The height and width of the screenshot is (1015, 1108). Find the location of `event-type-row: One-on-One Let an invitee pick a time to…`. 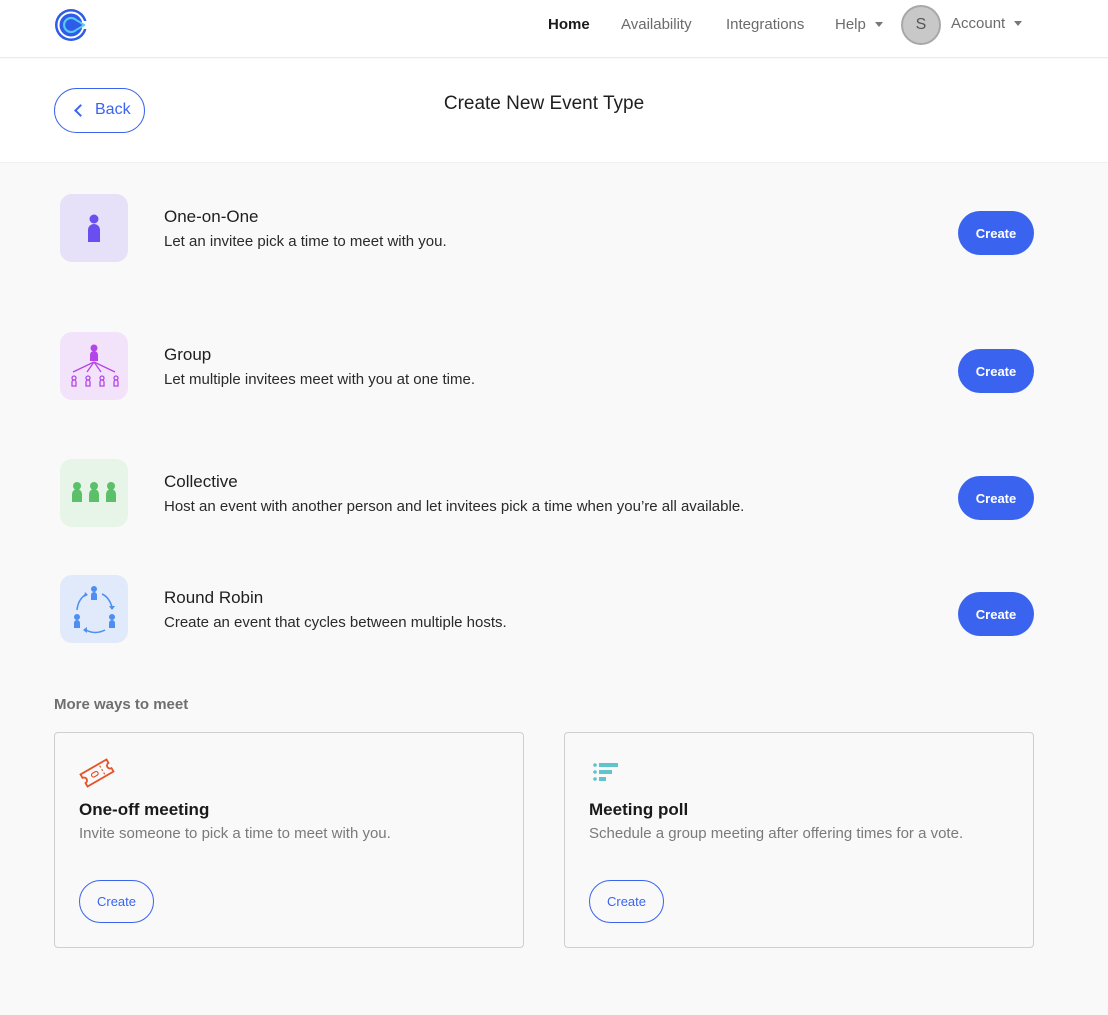

event-type-row: One-on-One Let an invitee pick a time to… is located at coordinates (554, 229).